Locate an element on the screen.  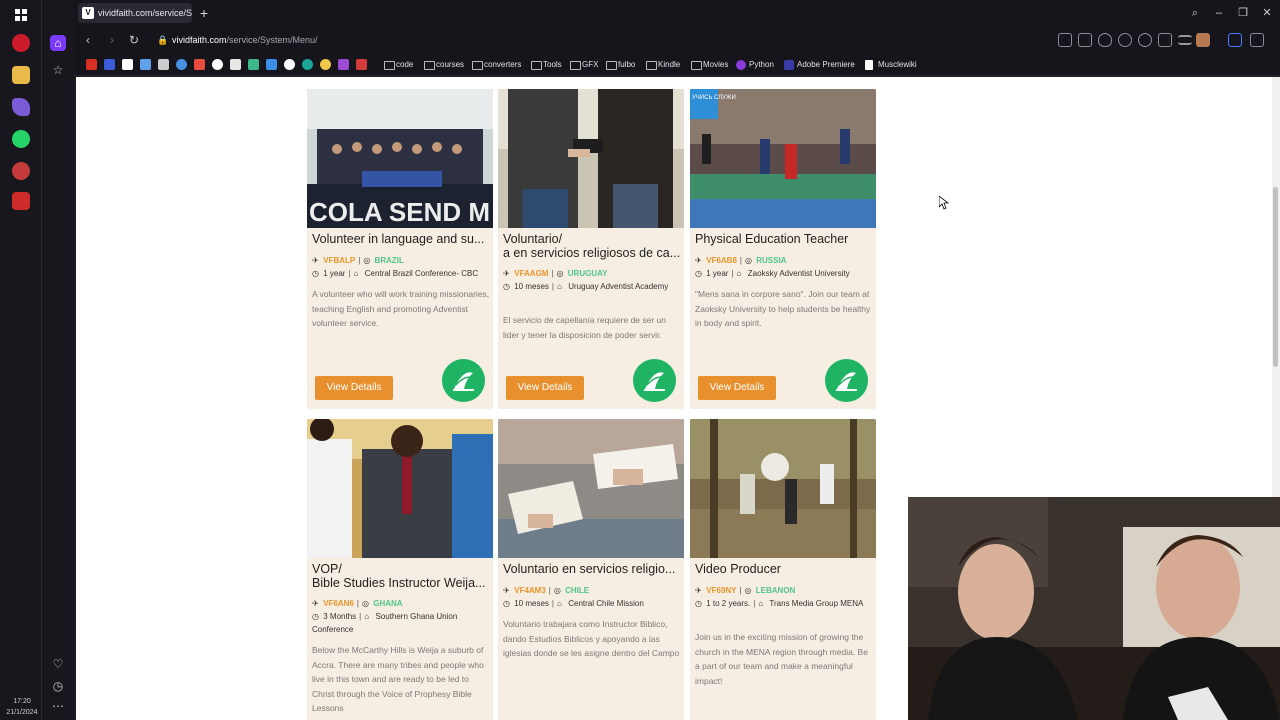
bookmark-folder-gfx: GFX is located at coordinates (584, 65).